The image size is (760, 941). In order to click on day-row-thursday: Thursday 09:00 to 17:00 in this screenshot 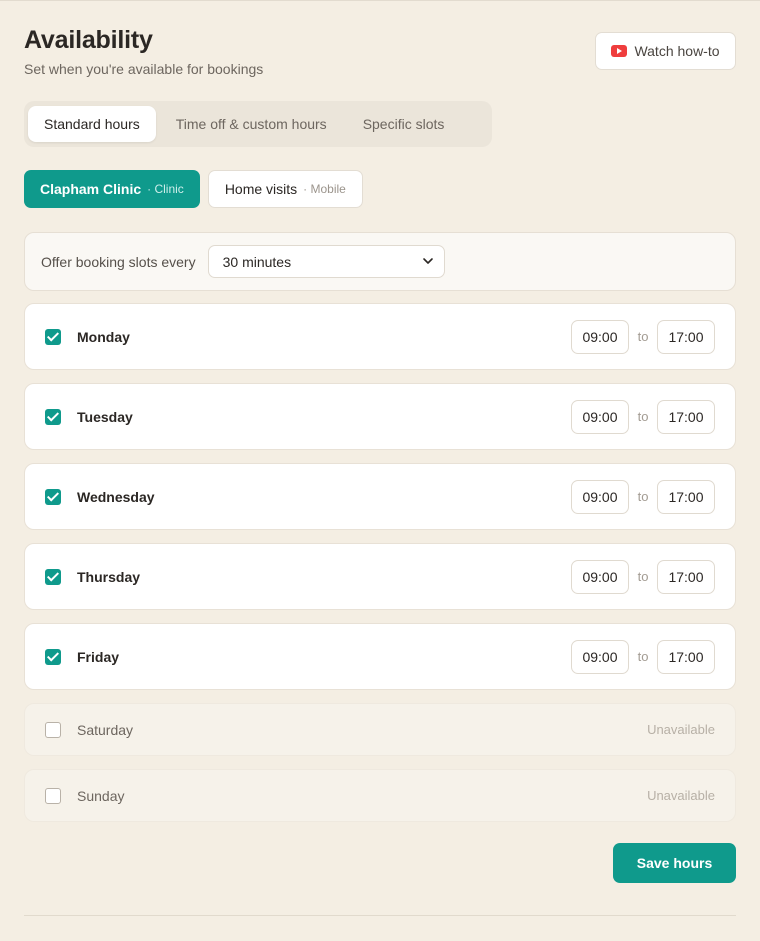, I will do `click(380, 576)`.